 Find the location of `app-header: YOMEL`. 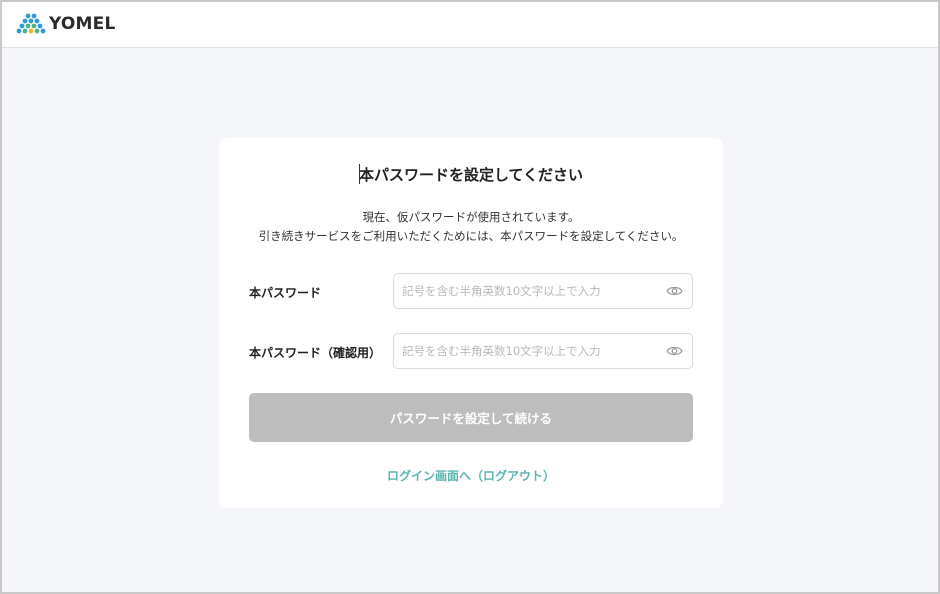

app-header: YOMEL is located at coordinates (470, 24).